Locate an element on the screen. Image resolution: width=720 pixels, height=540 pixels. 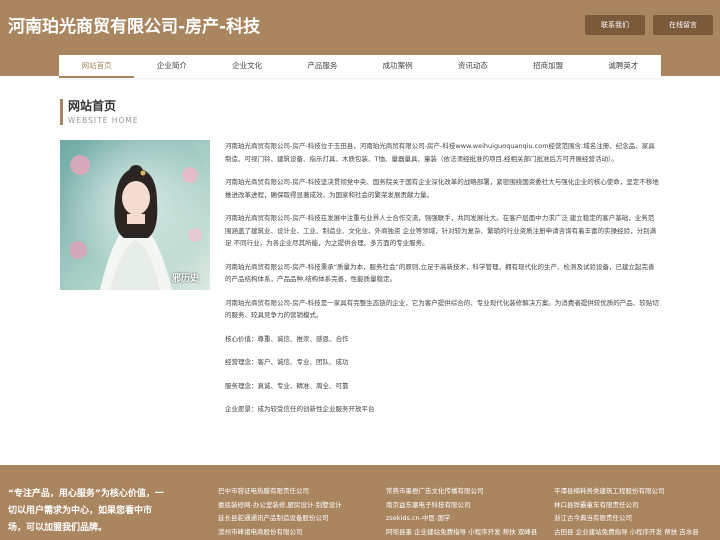
nav-item-about: 企业简介 is located at coordinates (171, 66).